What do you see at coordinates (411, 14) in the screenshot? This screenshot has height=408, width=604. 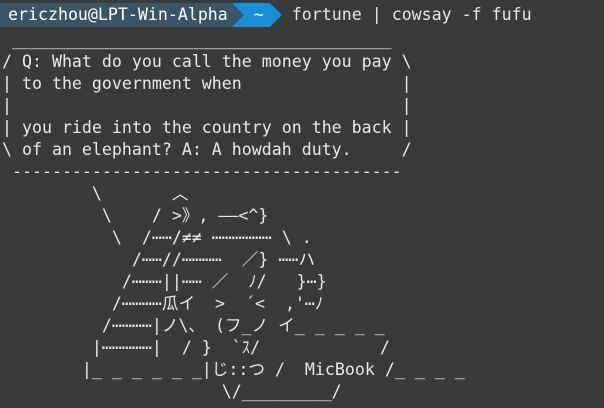 I see `command-text: fortune | cowsay -f fufu` at bounding box center [411, 14].